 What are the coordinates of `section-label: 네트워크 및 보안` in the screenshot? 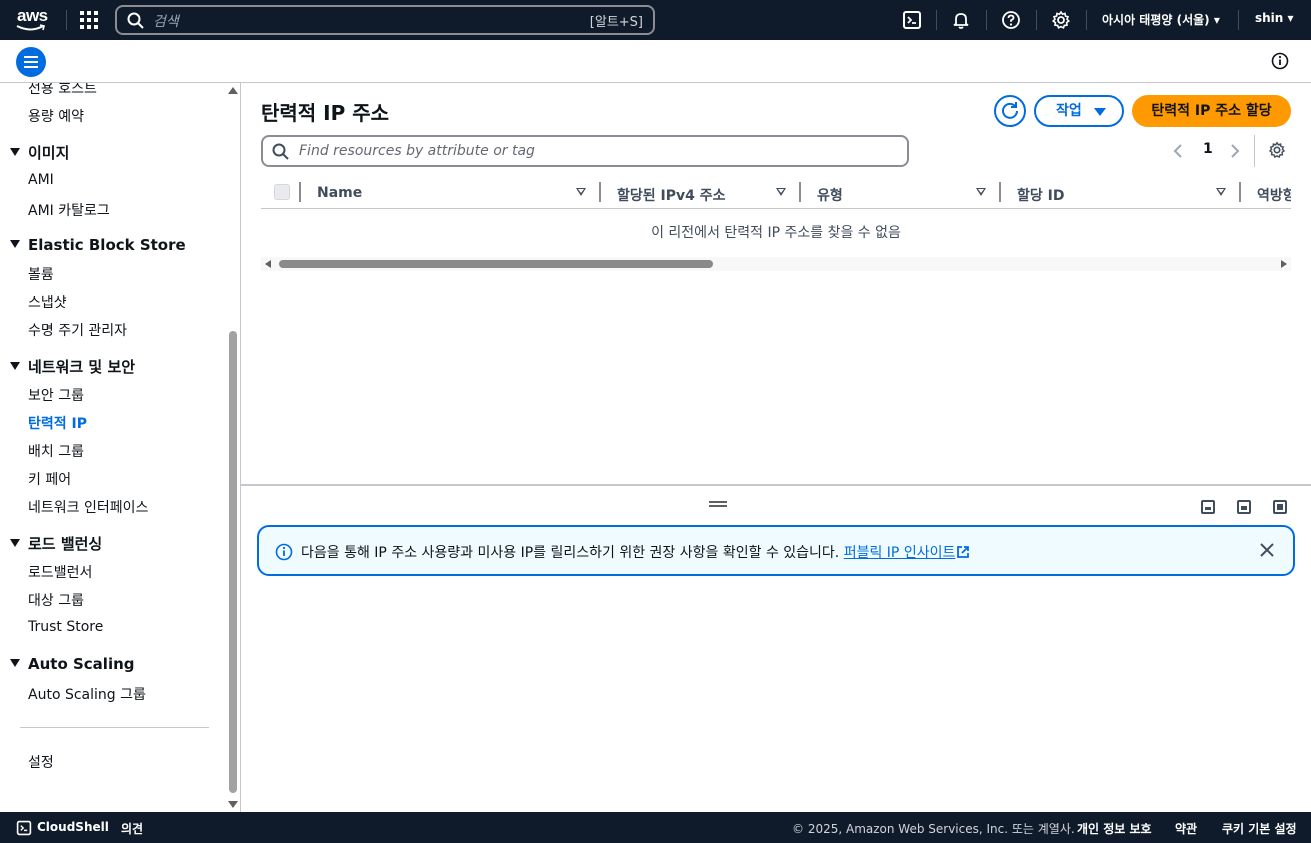 It's located at (82, 367).